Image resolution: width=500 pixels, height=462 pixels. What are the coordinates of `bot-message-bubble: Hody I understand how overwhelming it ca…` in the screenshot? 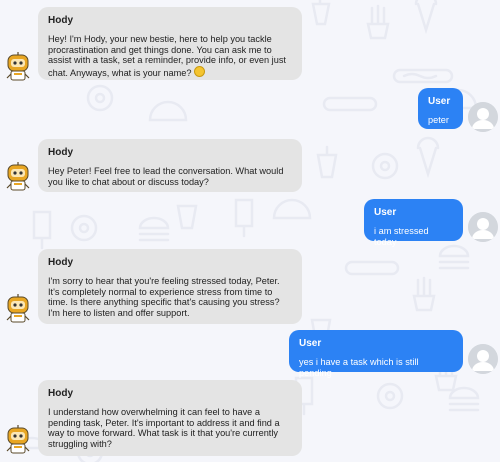 It's located at (170, 418).